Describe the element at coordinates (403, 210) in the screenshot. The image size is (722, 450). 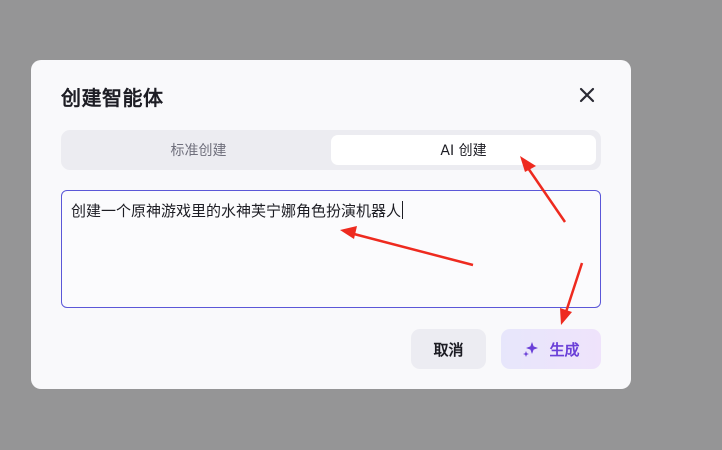
I see `text-cursor` at that location.